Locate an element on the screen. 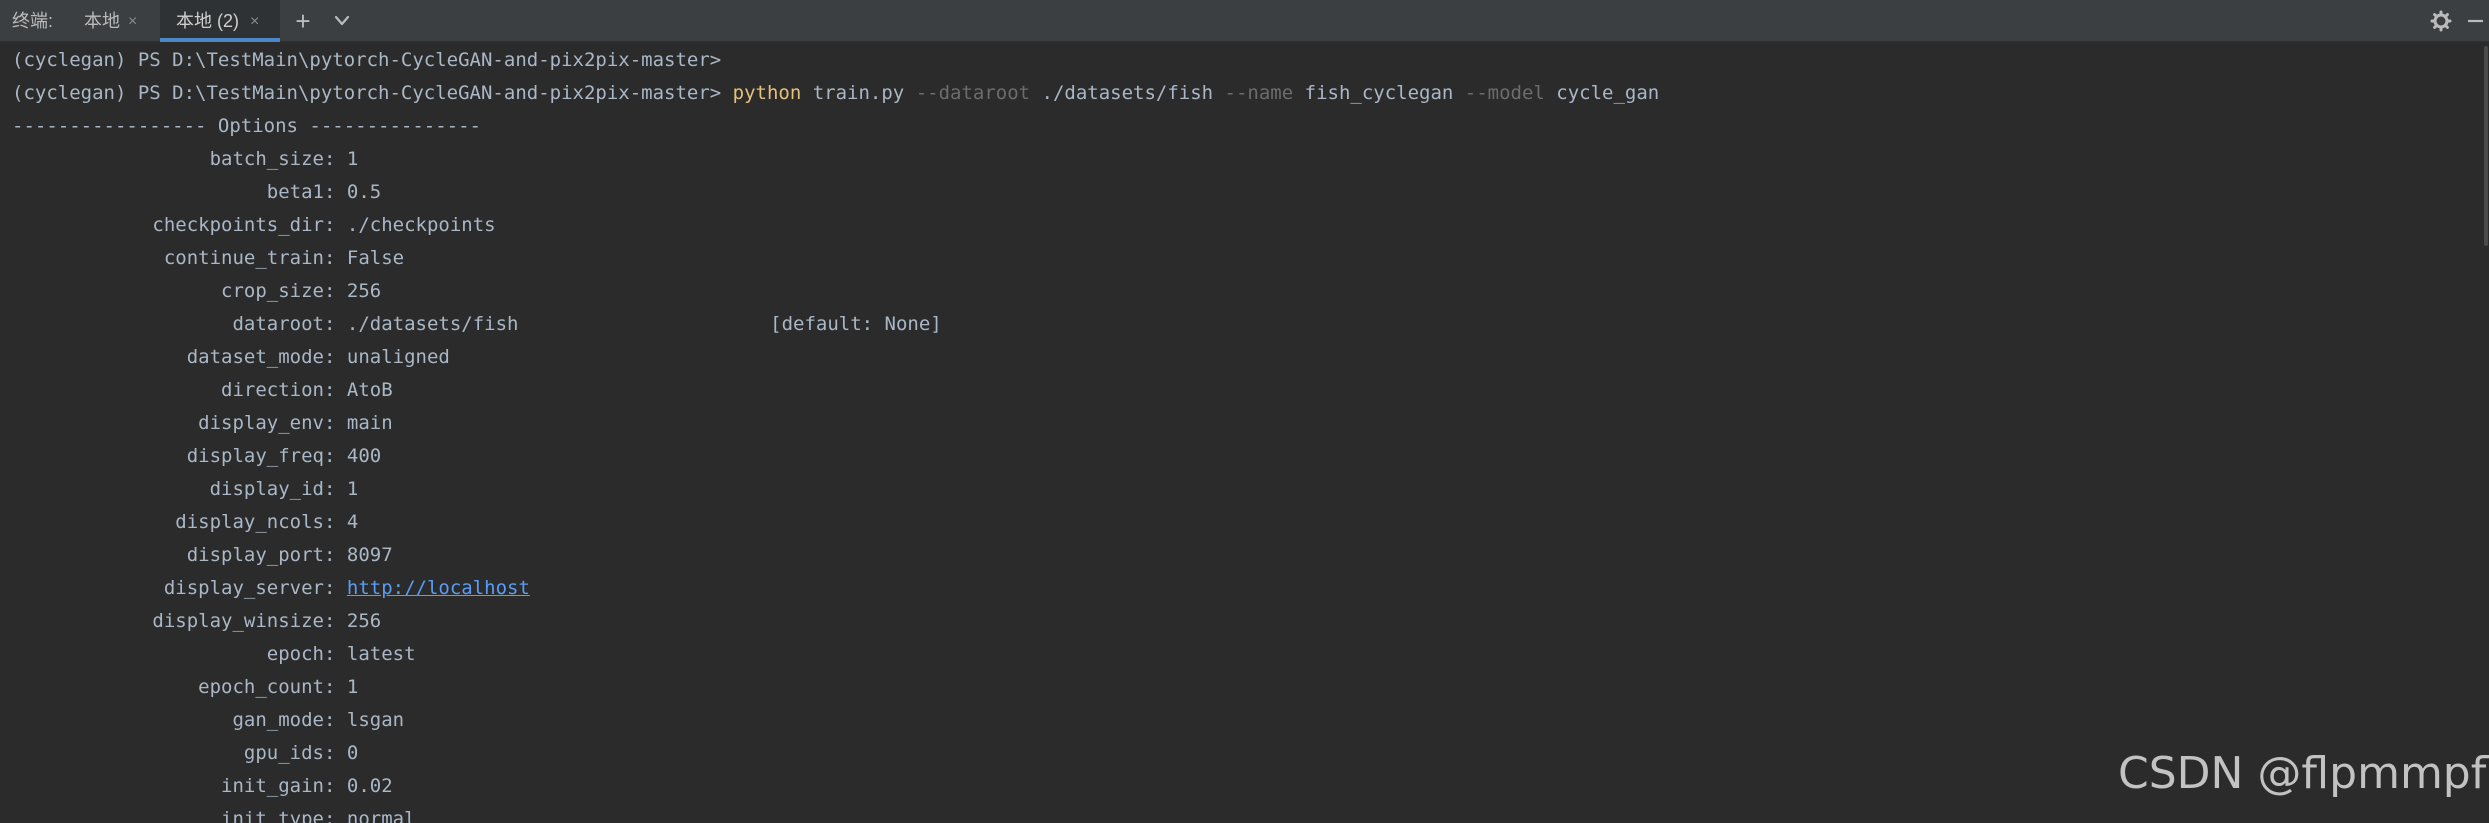 This screenshot has width=2489, height=823. option-row: crop_size: 256 is located at coordinates (196, 291).